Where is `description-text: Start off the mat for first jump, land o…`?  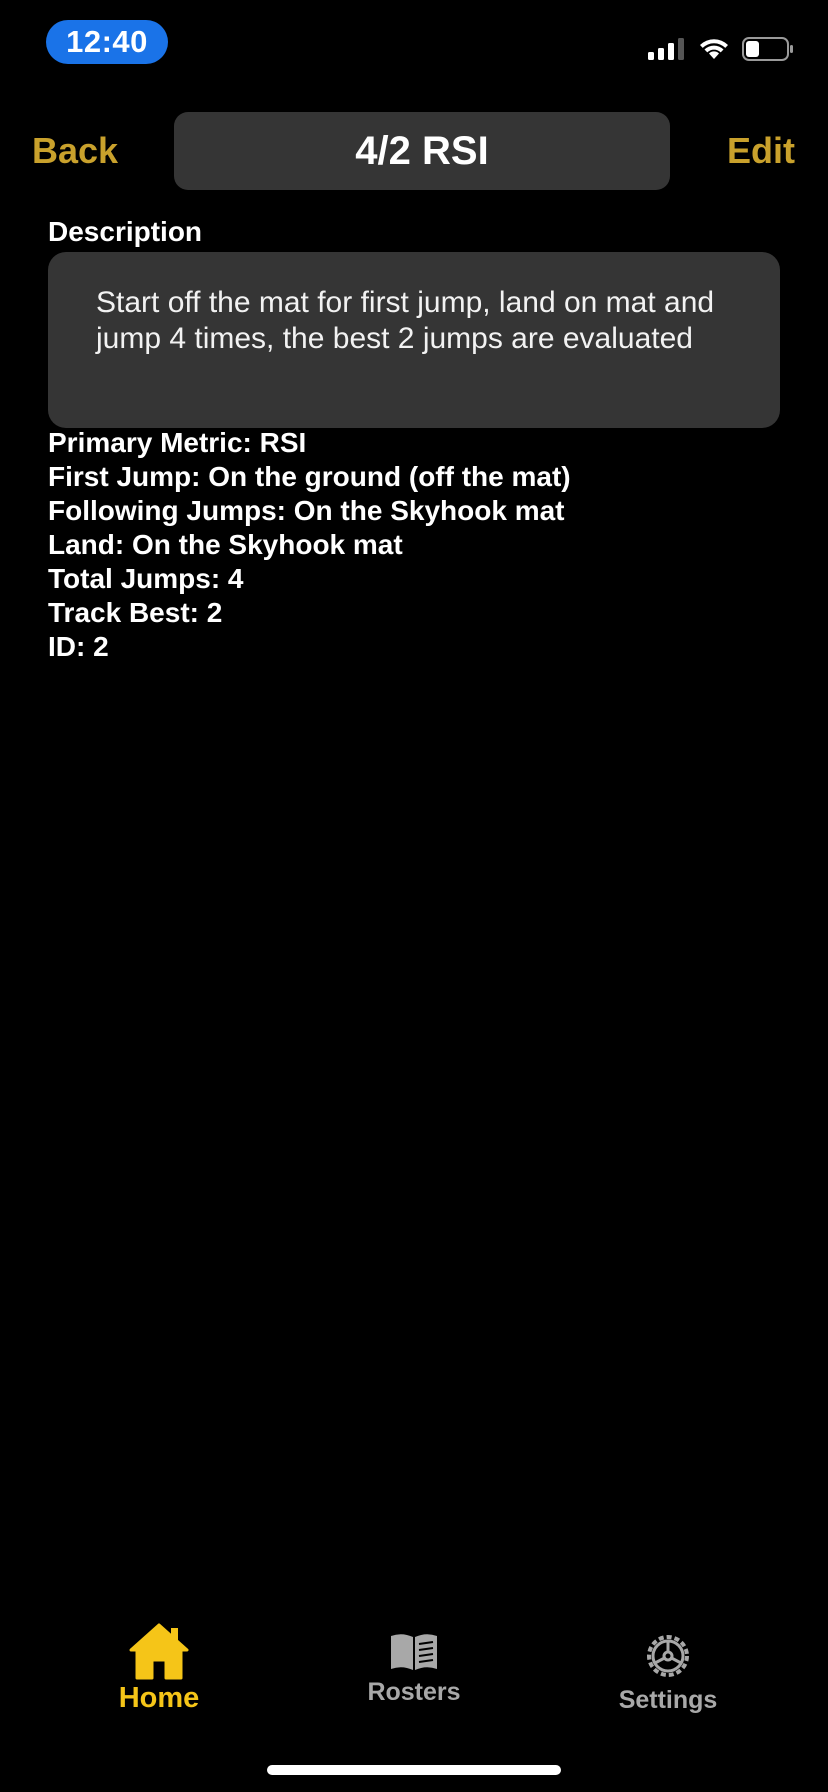
description-text: Start off the mat for first jump, land o… is located at coordinates (405, 320).